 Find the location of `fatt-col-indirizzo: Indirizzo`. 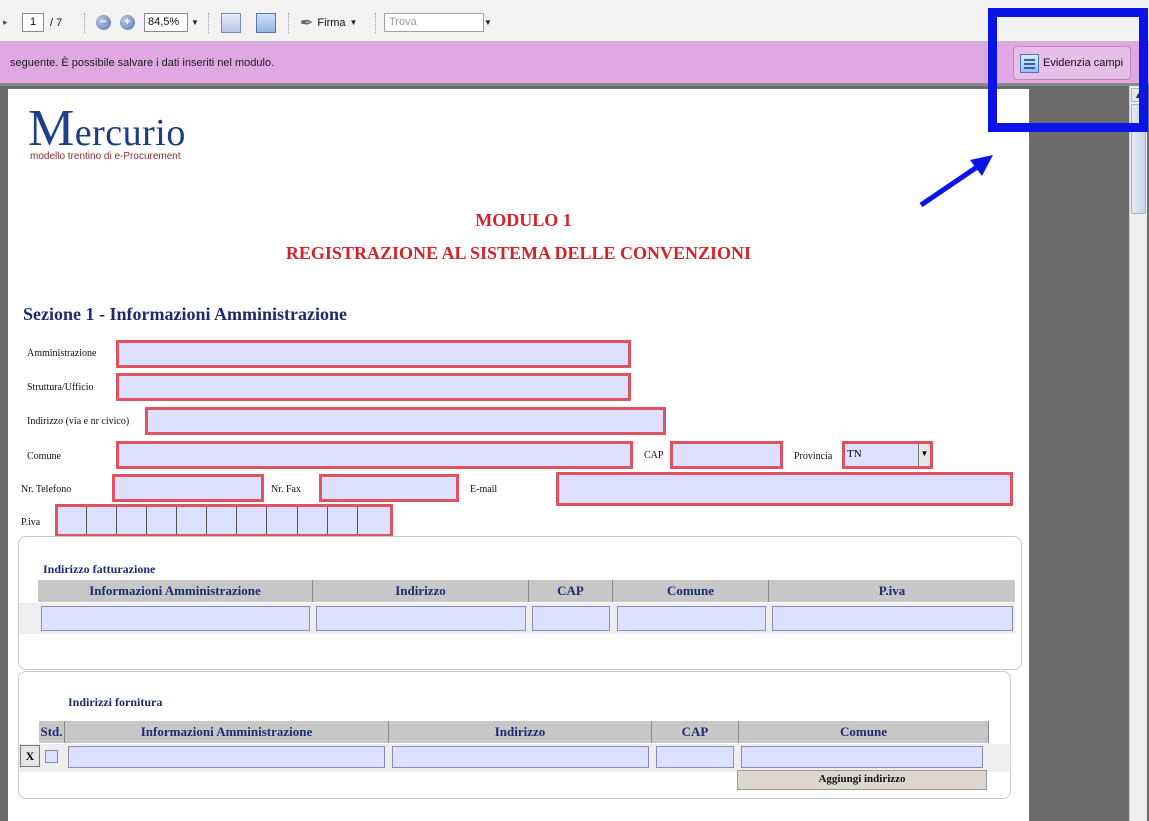

fatt-col-indirizzo: Indirizzo is located at coordinates (421, 591).